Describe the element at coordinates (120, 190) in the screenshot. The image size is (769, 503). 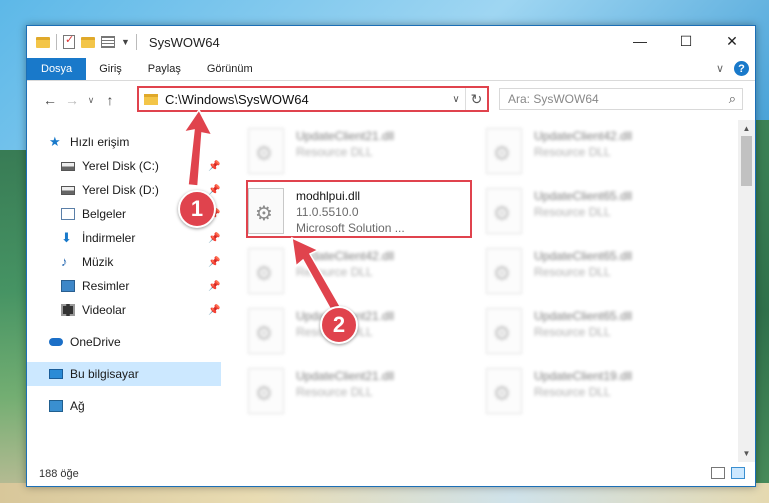
I see `sidebar-item-label: Yerel Disk (D:)` at that location.